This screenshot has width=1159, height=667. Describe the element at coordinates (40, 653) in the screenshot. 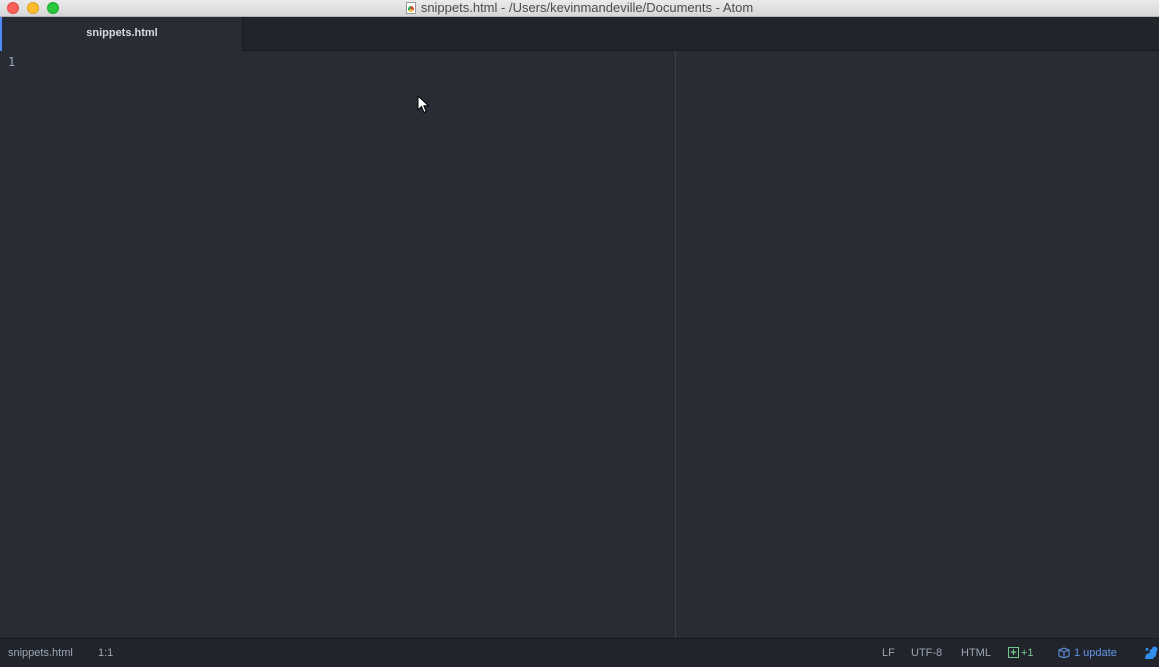

I see `status-file-path: snippets.html` at that location.